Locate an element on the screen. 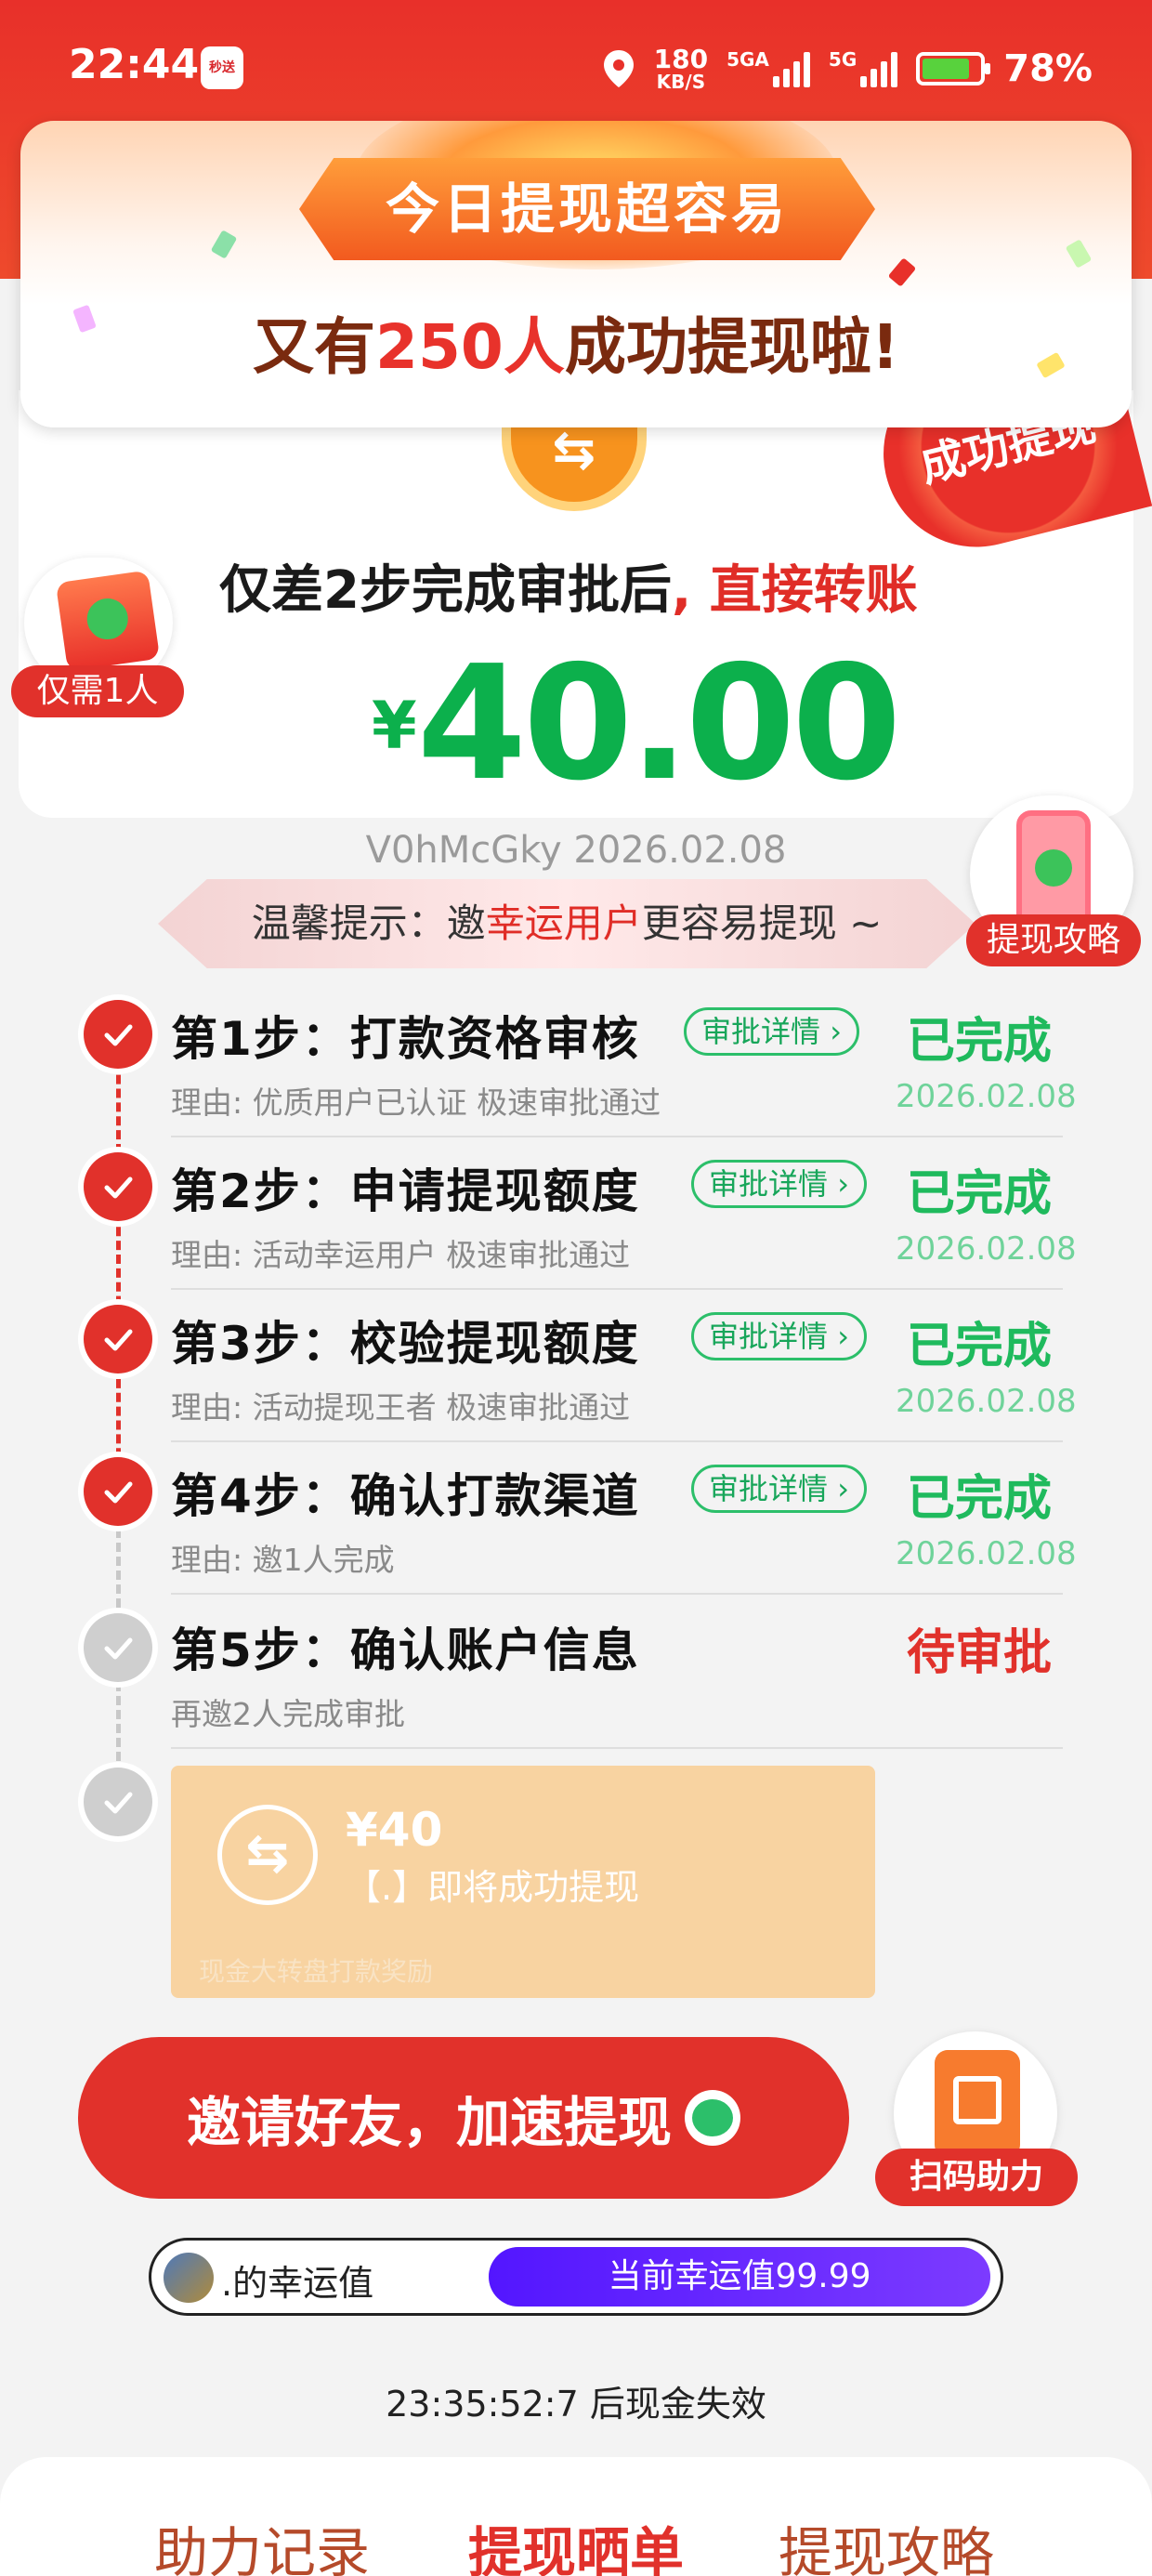 This screenshot has height=2576, width=1152. voucher-amount: ¥40 is located at coordinates (394, 1830).